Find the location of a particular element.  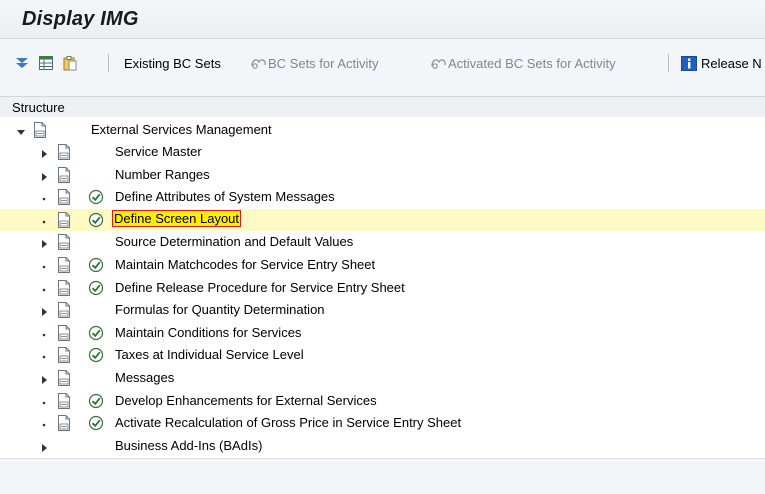

activated-bc-sets-label: Activated BC Sets for Activity is located at coordinates (532, 63).